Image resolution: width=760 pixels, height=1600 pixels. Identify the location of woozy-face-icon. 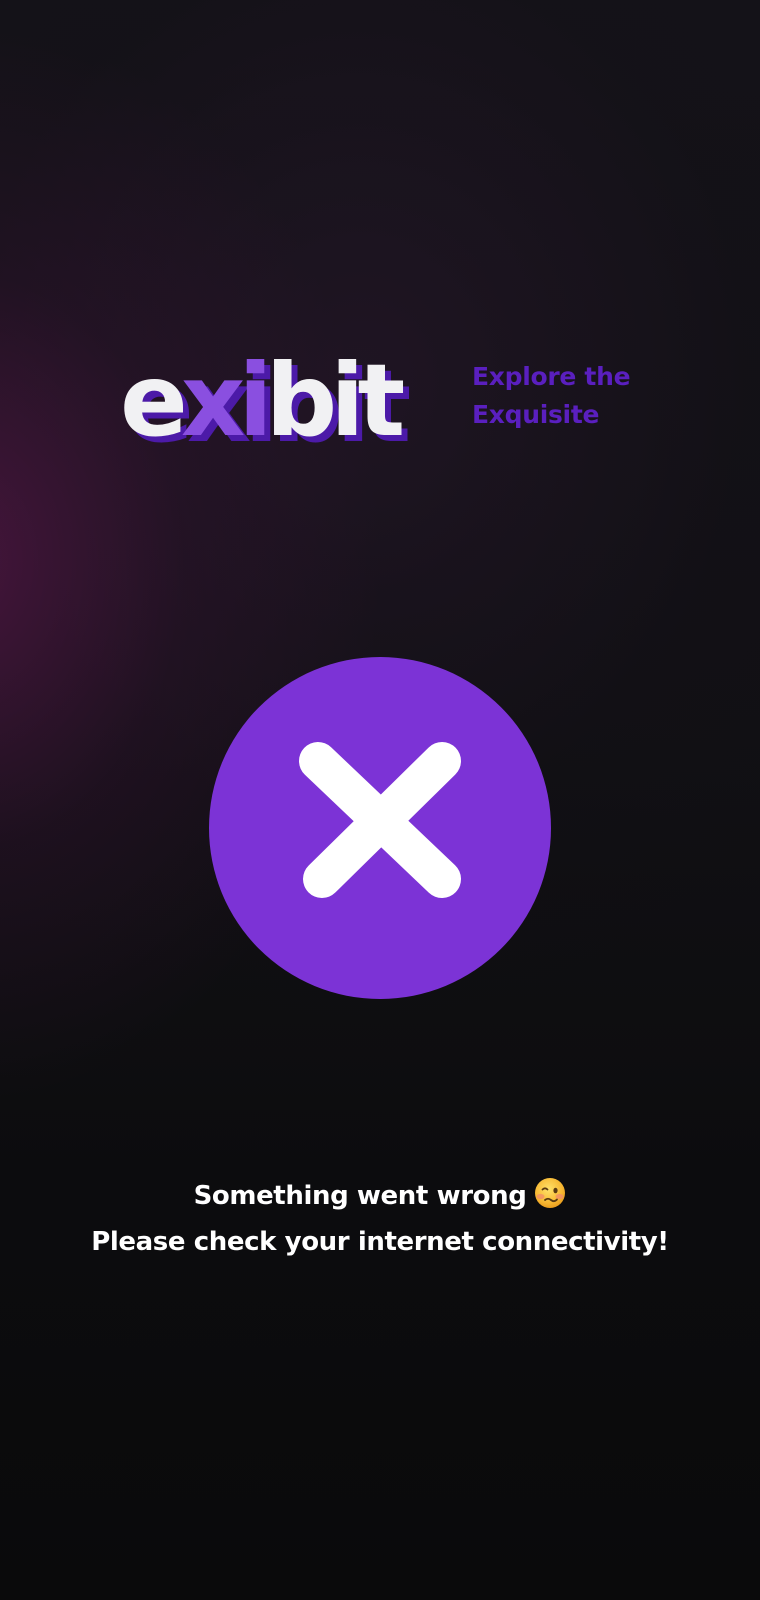
(550, 1199).